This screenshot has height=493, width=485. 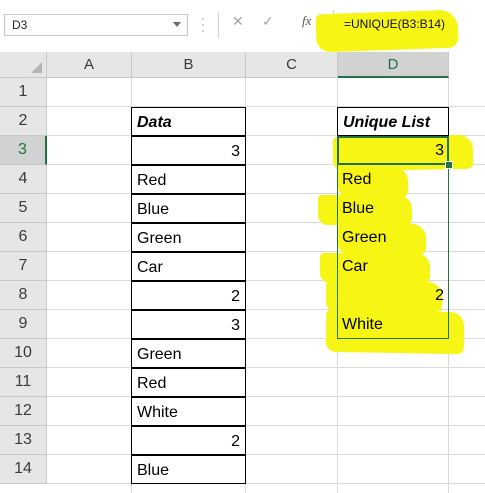 What do you see at coordinates (23, 65) in the screenshot?
I see `select-all-button` at bounding box center [23, 65].